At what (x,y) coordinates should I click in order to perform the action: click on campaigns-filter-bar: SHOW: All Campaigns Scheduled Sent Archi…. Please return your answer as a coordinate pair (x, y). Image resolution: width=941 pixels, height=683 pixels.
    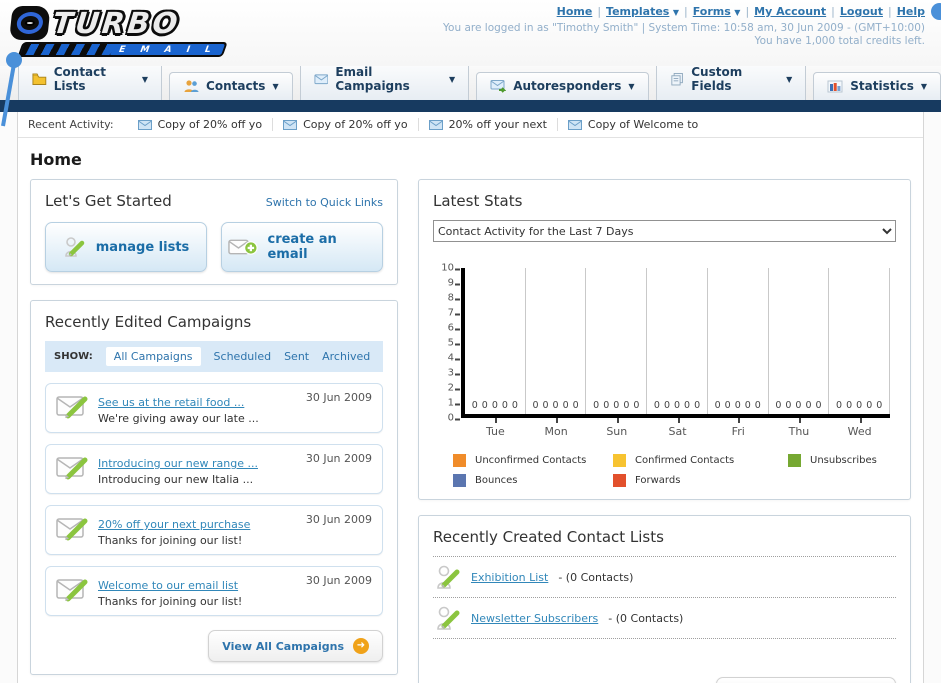
    Looking at the image, I should click on (214, 356).